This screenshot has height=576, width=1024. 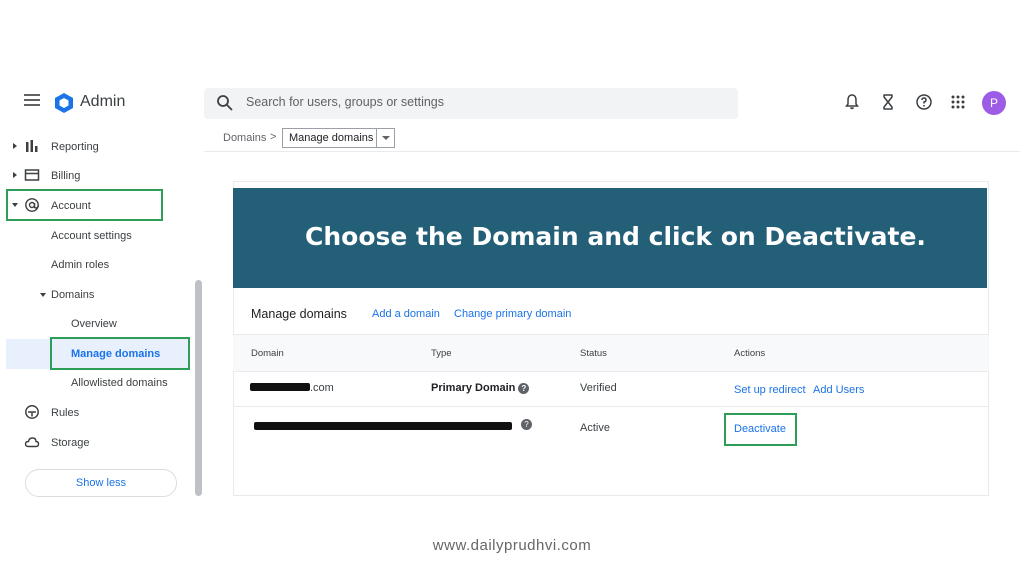 What do you see at coordinates (65, 413) in the screenshot?
I see `sidebar-item-rules: Rules` at bounding box center [65, 413].